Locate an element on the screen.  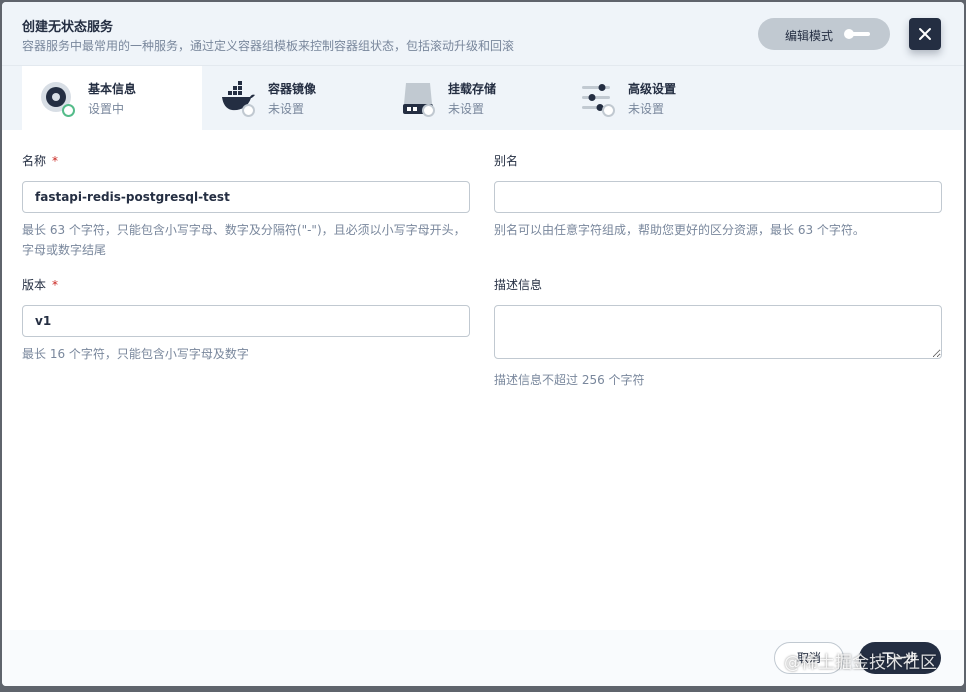
alias-input is located at coordinates (718, 197).